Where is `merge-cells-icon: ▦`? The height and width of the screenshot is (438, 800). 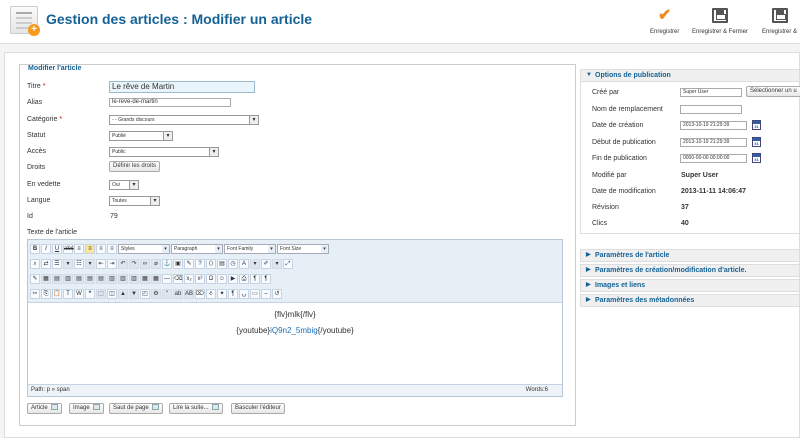 merge-cells-icon: ▦ is located at coordinates (156, 278).